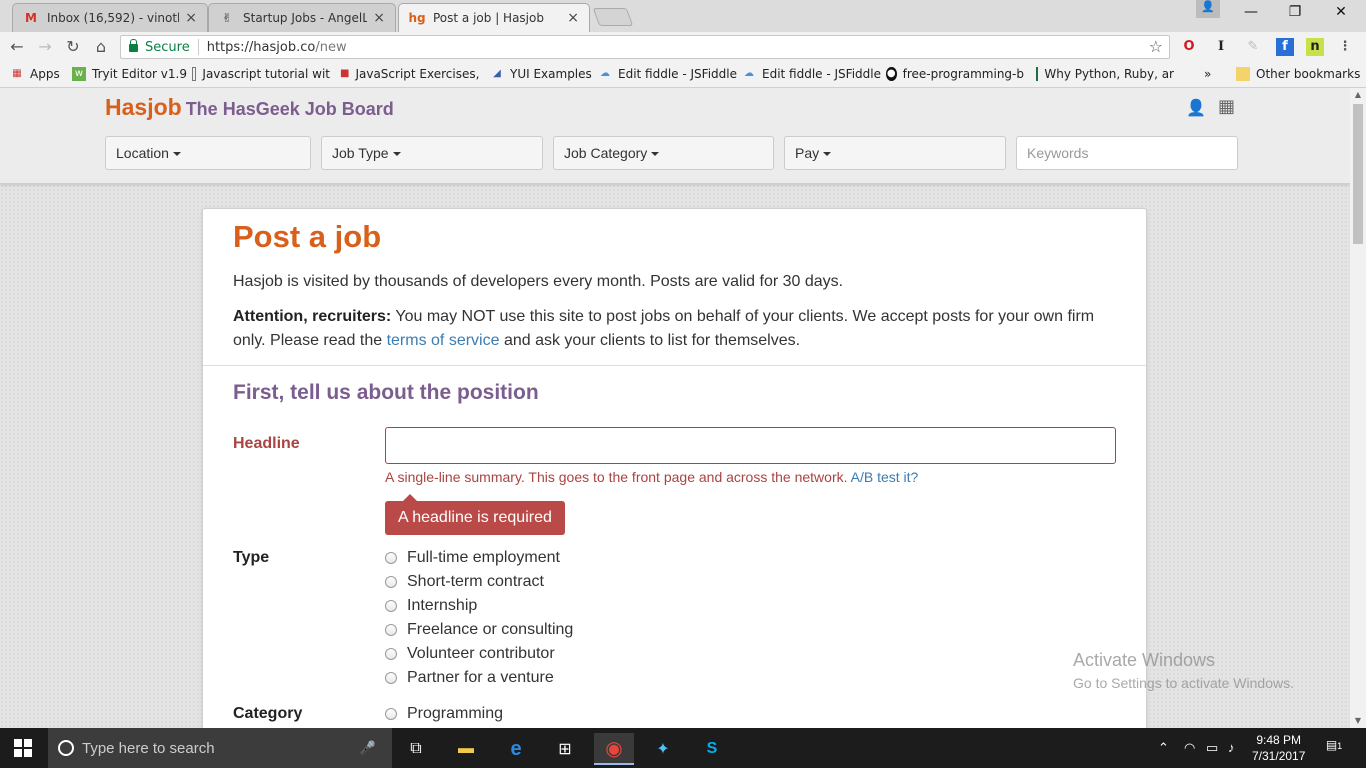  What do you see at coordinates (251, 557) in the screenshot?
I see `type-label: Type` at bounding box center [251, 557].